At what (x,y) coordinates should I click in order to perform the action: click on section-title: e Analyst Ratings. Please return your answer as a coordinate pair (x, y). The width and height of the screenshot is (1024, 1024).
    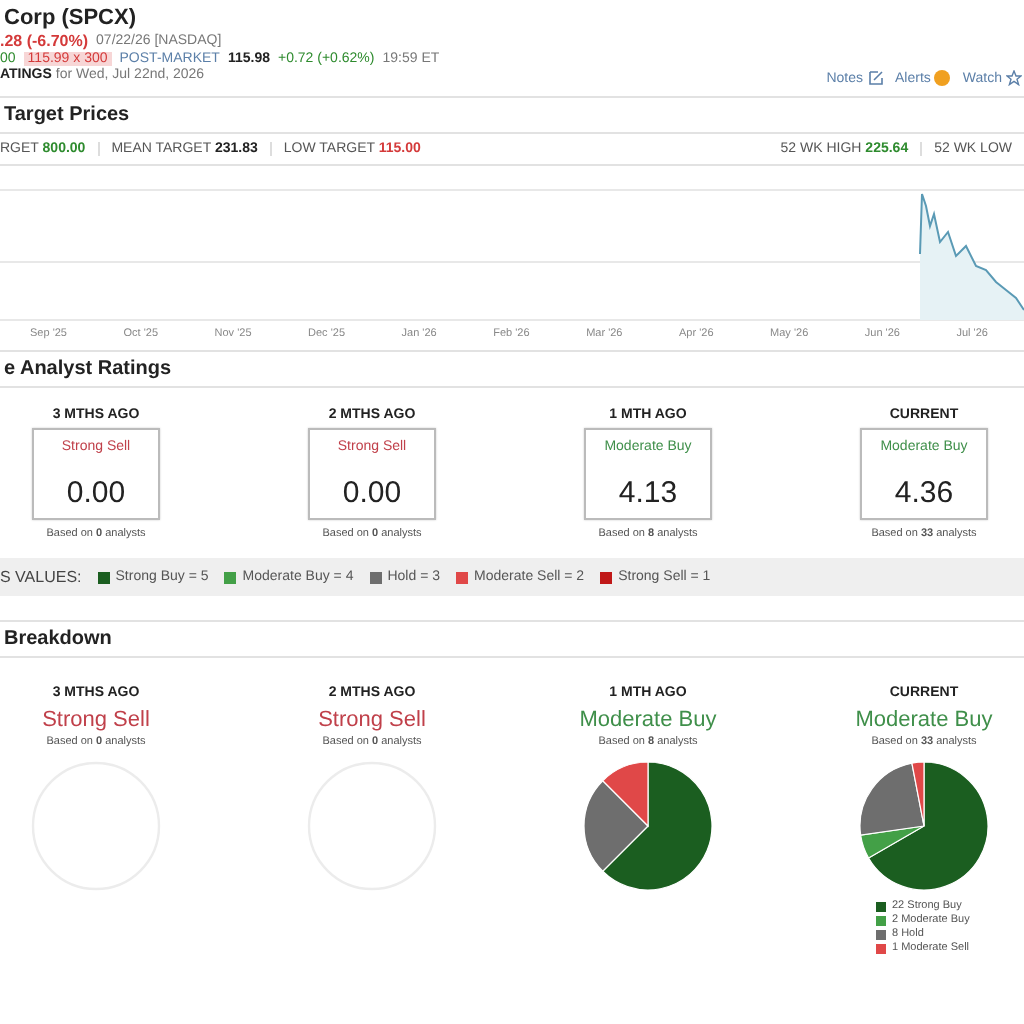
    Looking at the image, I should click on (512, 369).